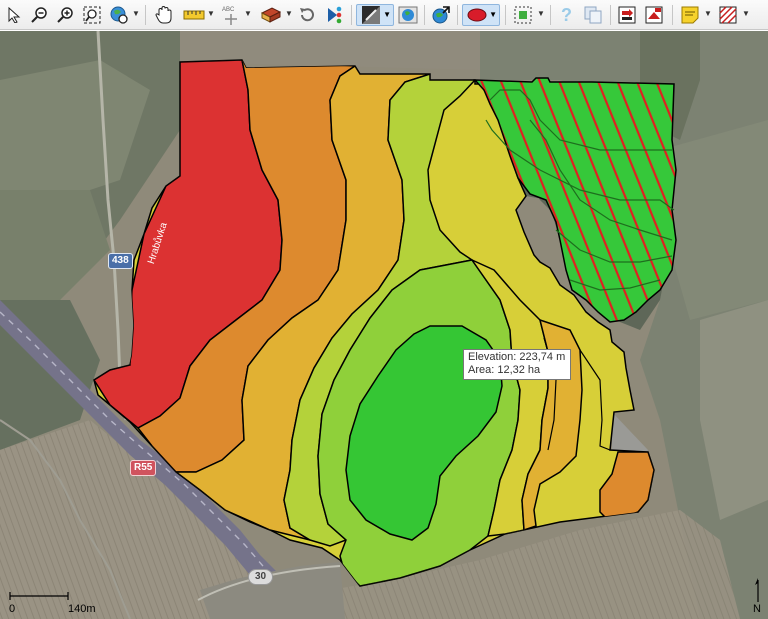  Describe the element at coordinates (441, 15) in the screenshot. I see `globe-arrow-icon` at that location.